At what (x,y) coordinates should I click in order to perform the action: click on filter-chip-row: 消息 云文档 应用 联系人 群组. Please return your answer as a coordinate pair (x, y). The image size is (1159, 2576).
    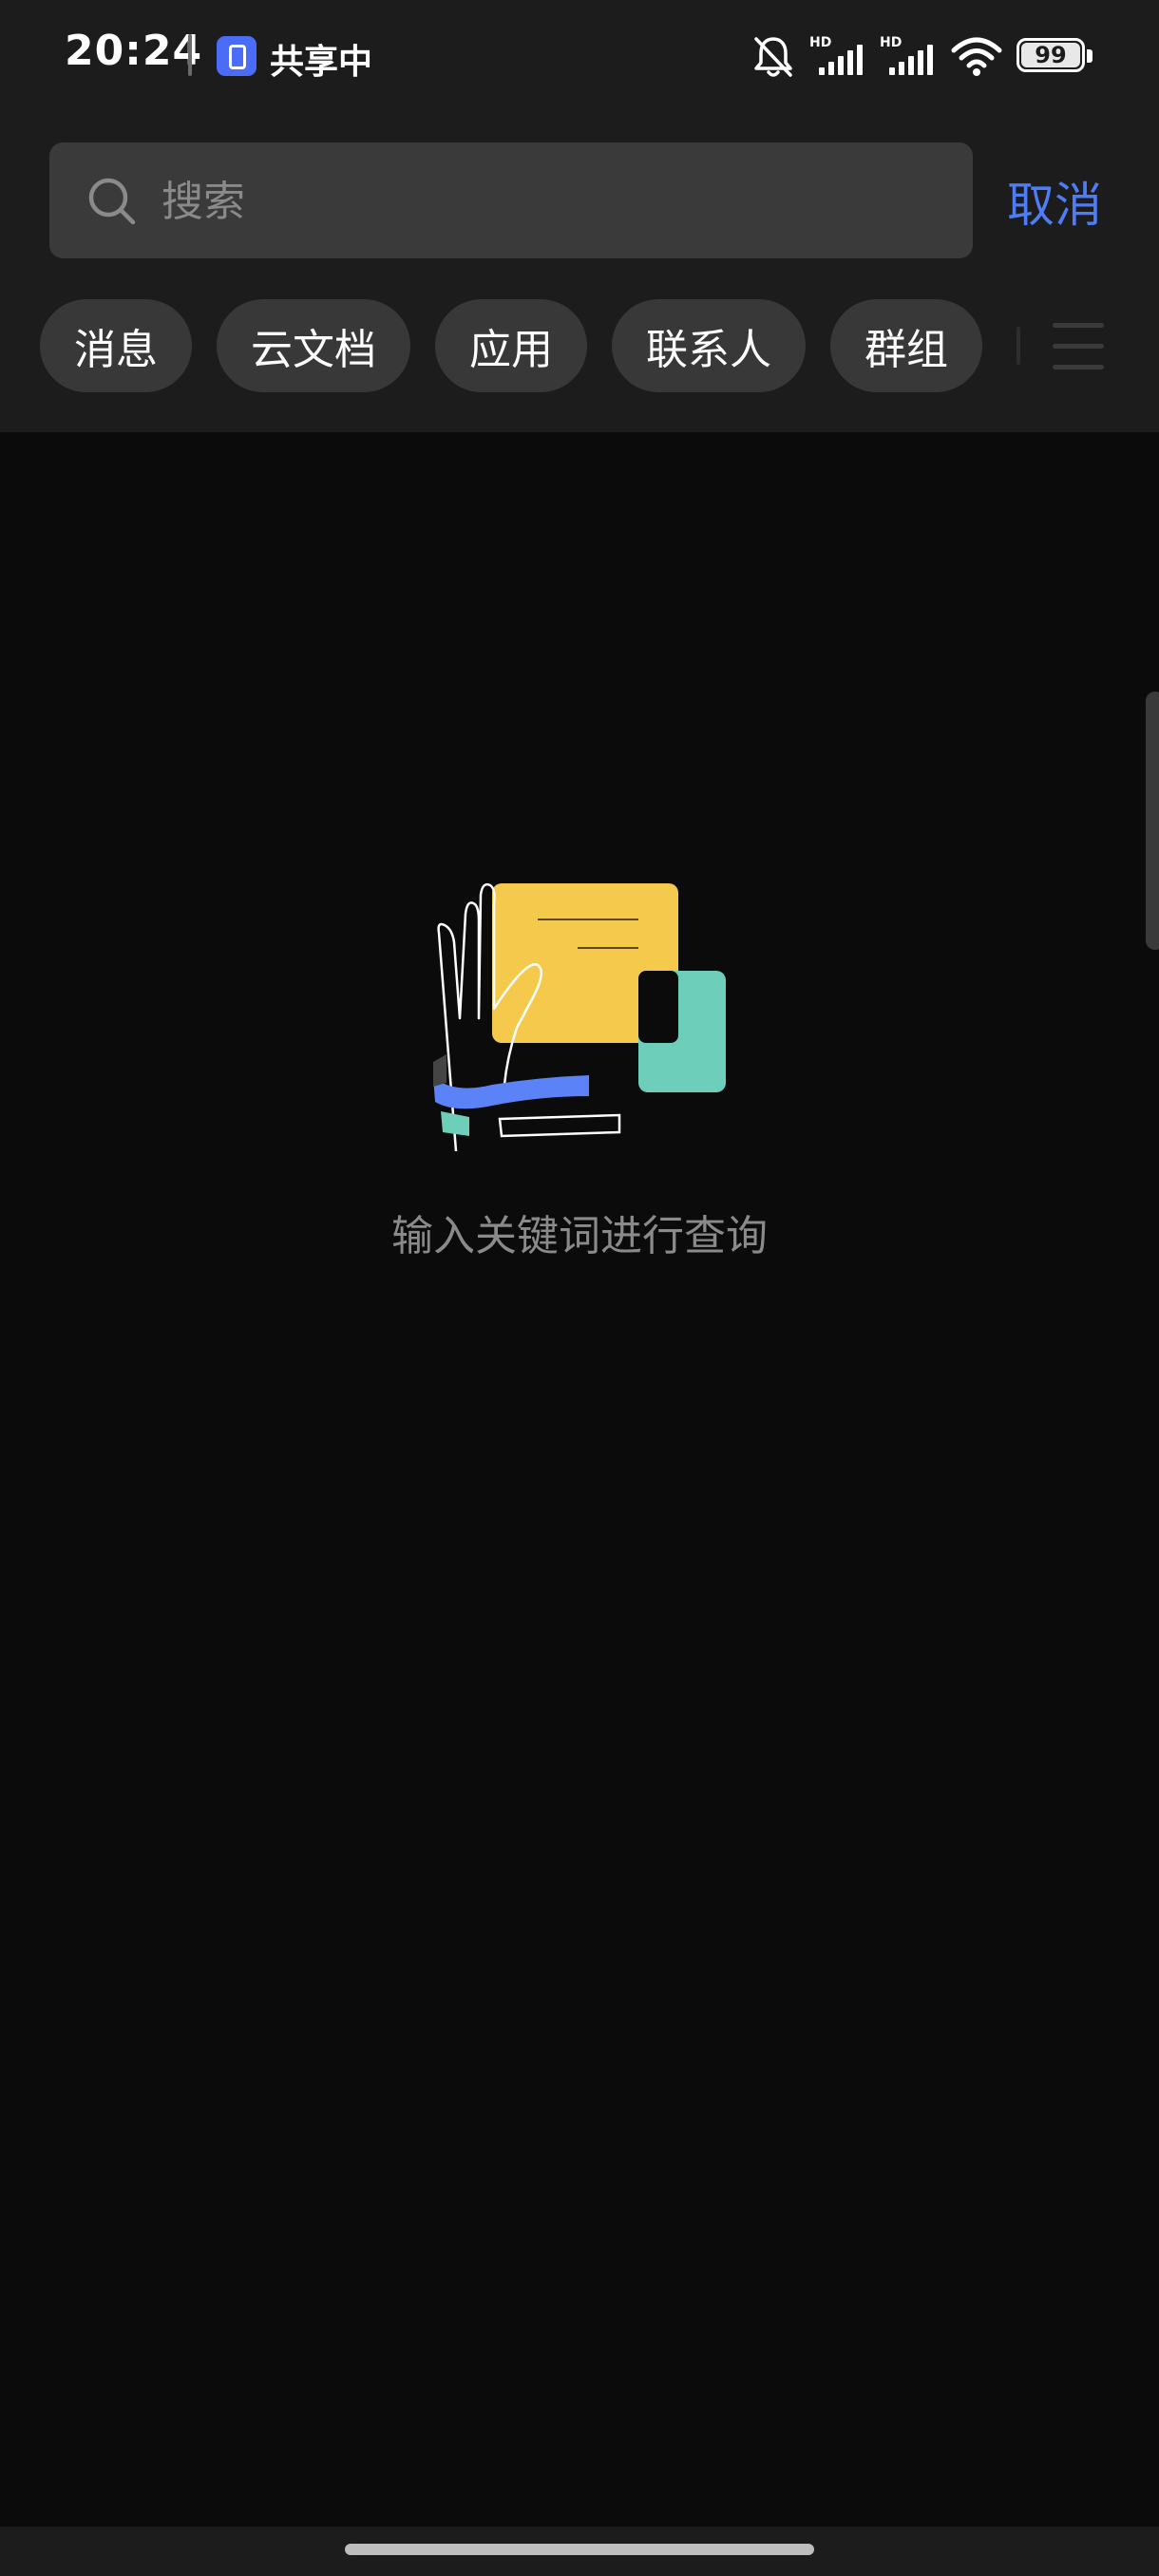
    Looking at the image, I should click on (511, 345).